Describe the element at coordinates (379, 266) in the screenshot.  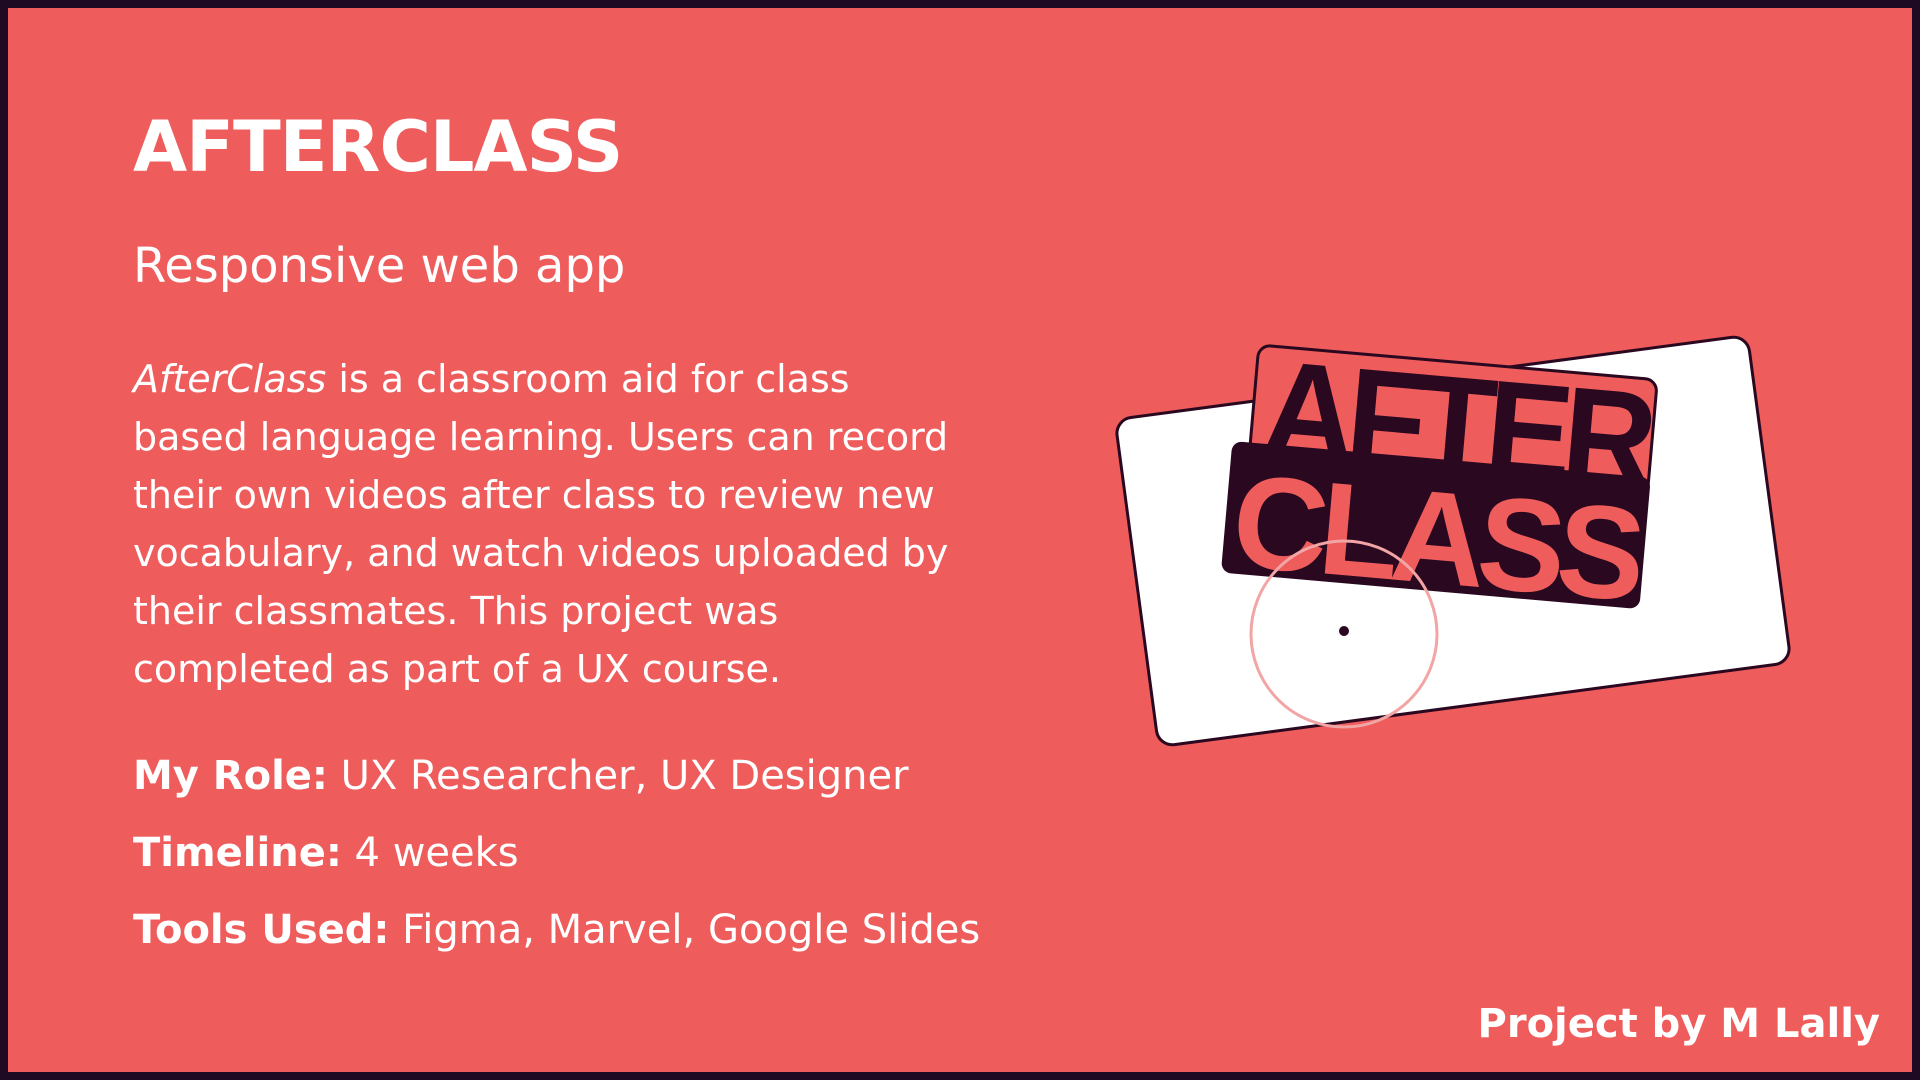
I see `page-subtitle: Responsive web app` at that location.